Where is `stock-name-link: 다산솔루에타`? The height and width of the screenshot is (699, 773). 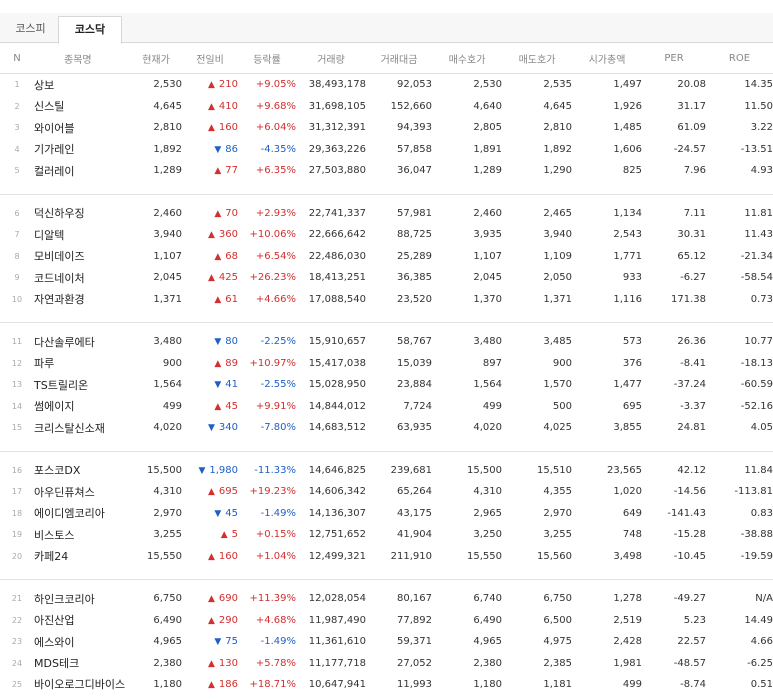 stock-name-link: 다산솔루에타 is located at coordinates (82, 342).